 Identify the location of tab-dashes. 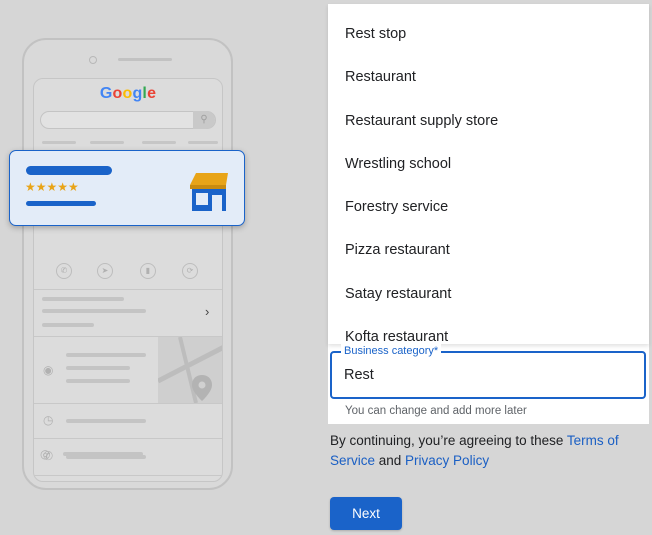
(130, 143).